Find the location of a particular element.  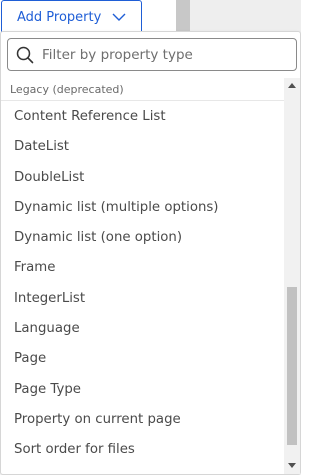

search-input is located at coordinates (162, 54).